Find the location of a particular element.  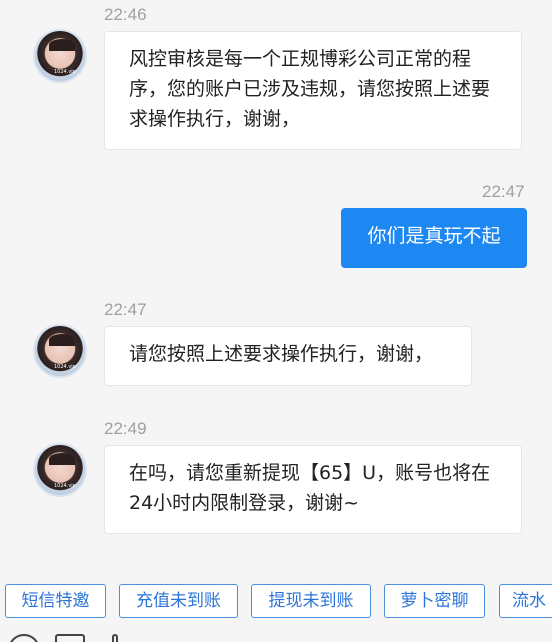

quick-reply-deposit-button: 充值未到账 is located at coordinates (178, 601).